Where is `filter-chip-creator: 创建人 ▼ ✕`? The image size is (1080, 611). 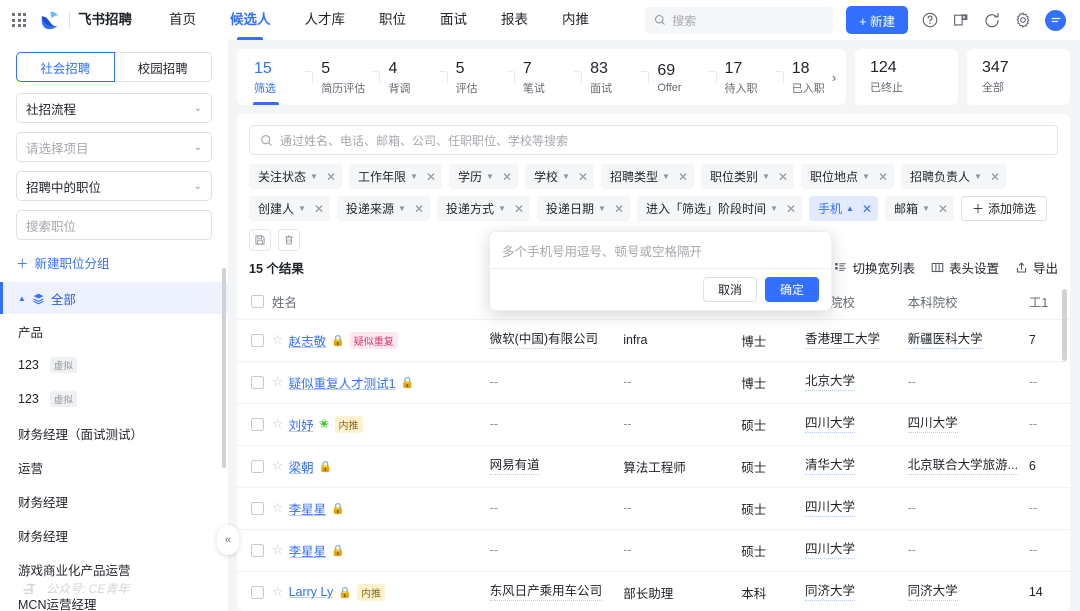
filter-chip-creator: 创建人 ▼ ✕ is located at coordinates (289, 208).